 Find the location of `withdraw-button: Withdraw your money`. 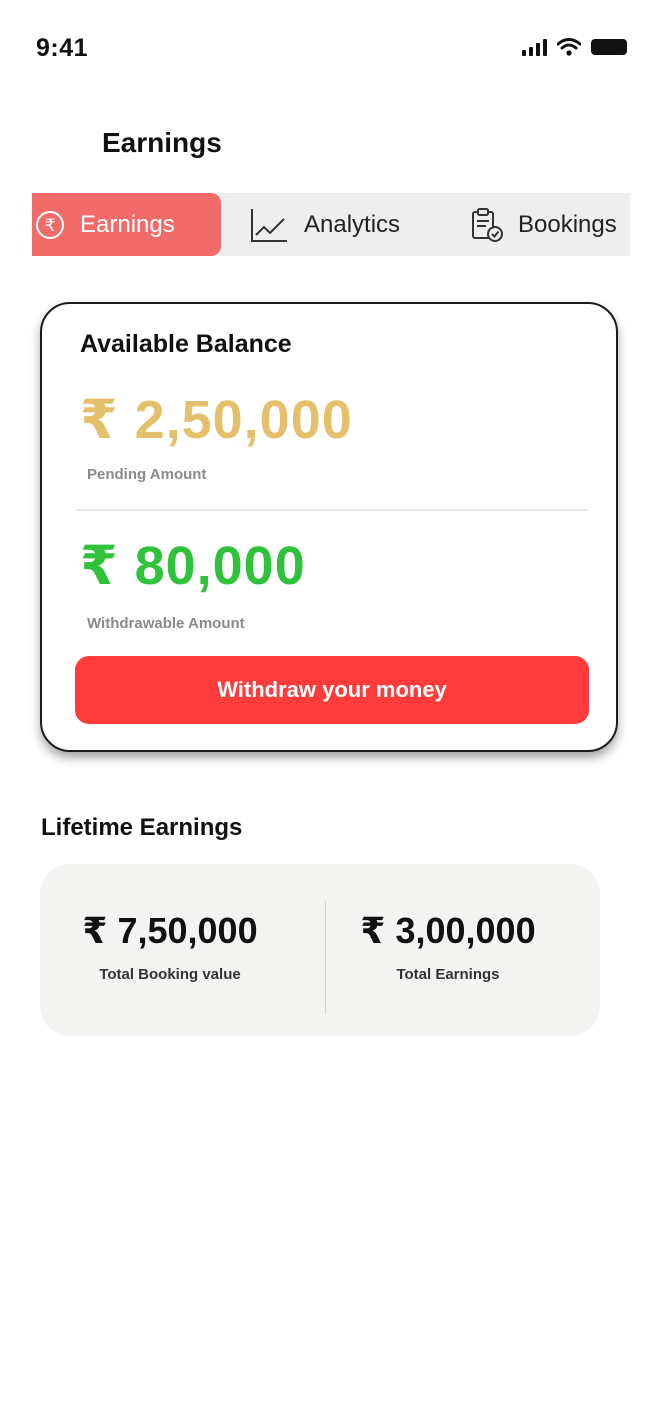

withdraw-button: Withdraw your money is located at coordinates (332, 690).